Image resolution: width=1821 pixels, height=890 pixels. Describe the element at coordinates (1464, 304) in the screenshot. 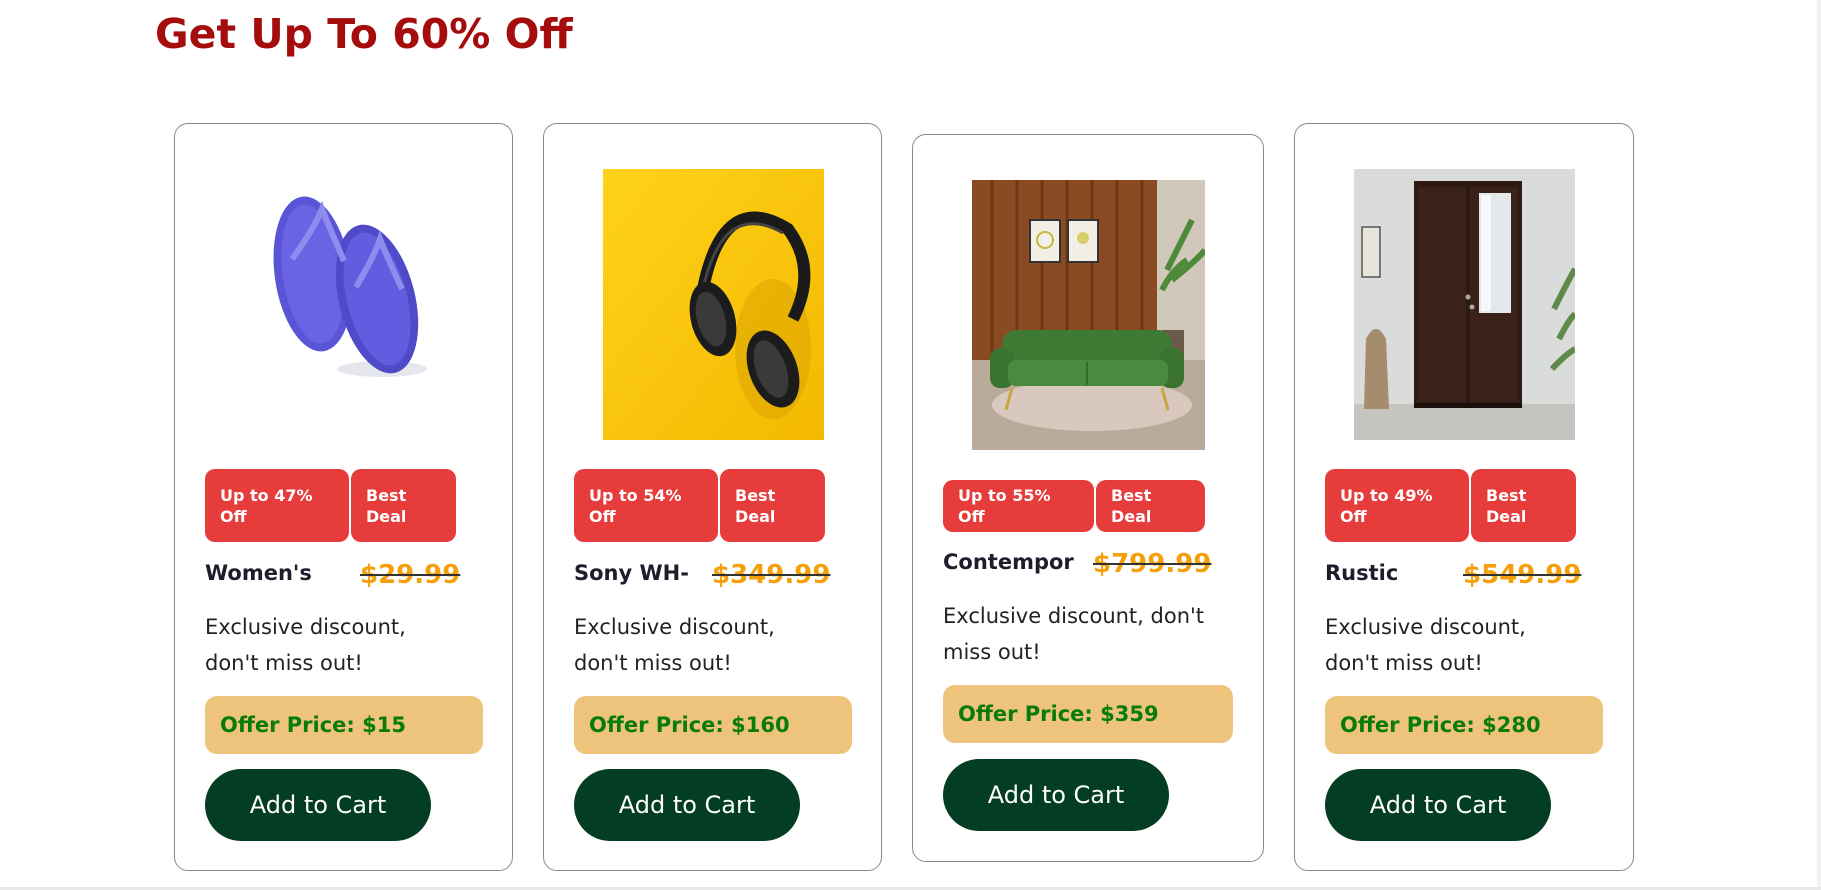

I see `wardrobe-image` at that location.